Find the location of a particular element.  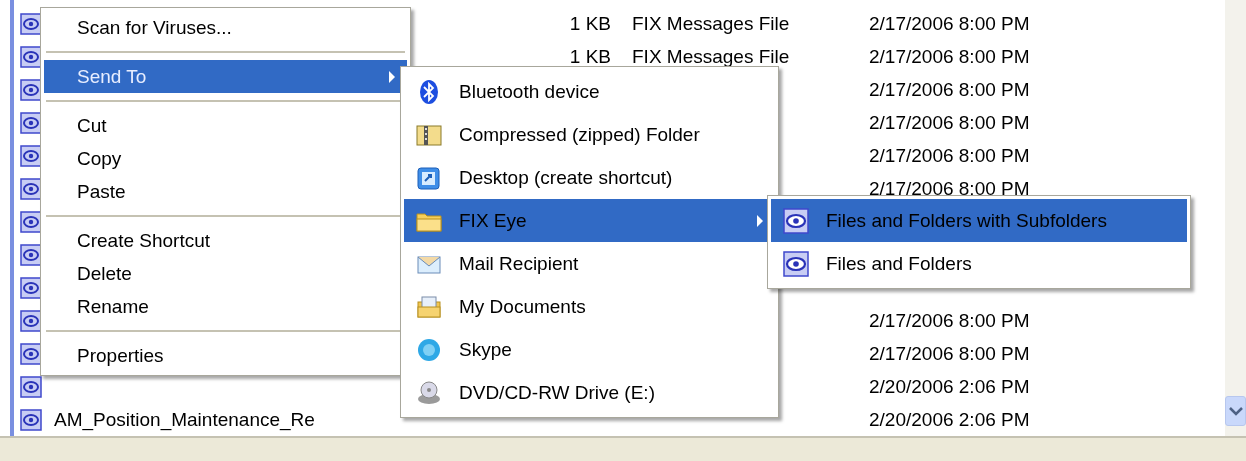

disc-drive-icon is located at coordinates (429, 392).